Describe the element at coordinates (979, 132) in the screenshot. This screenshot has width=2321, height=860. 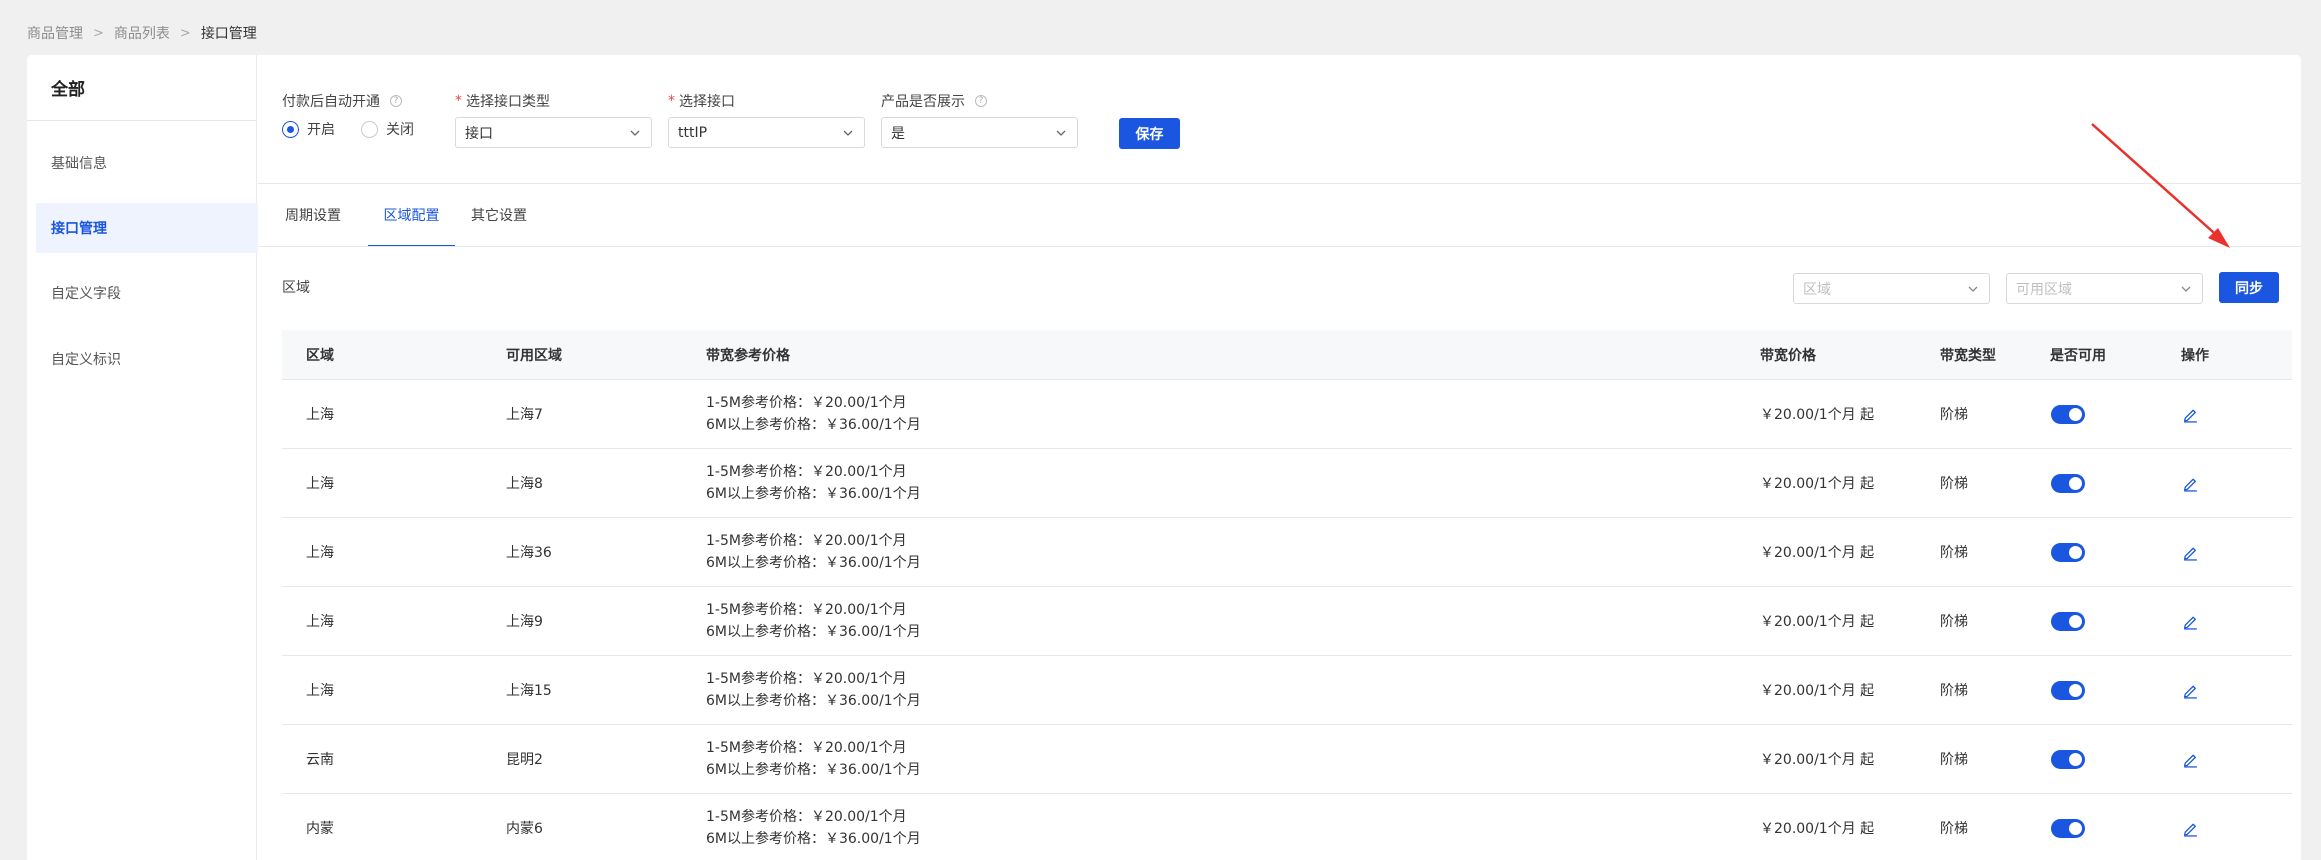
I see `show-product-select: 是` at that location.